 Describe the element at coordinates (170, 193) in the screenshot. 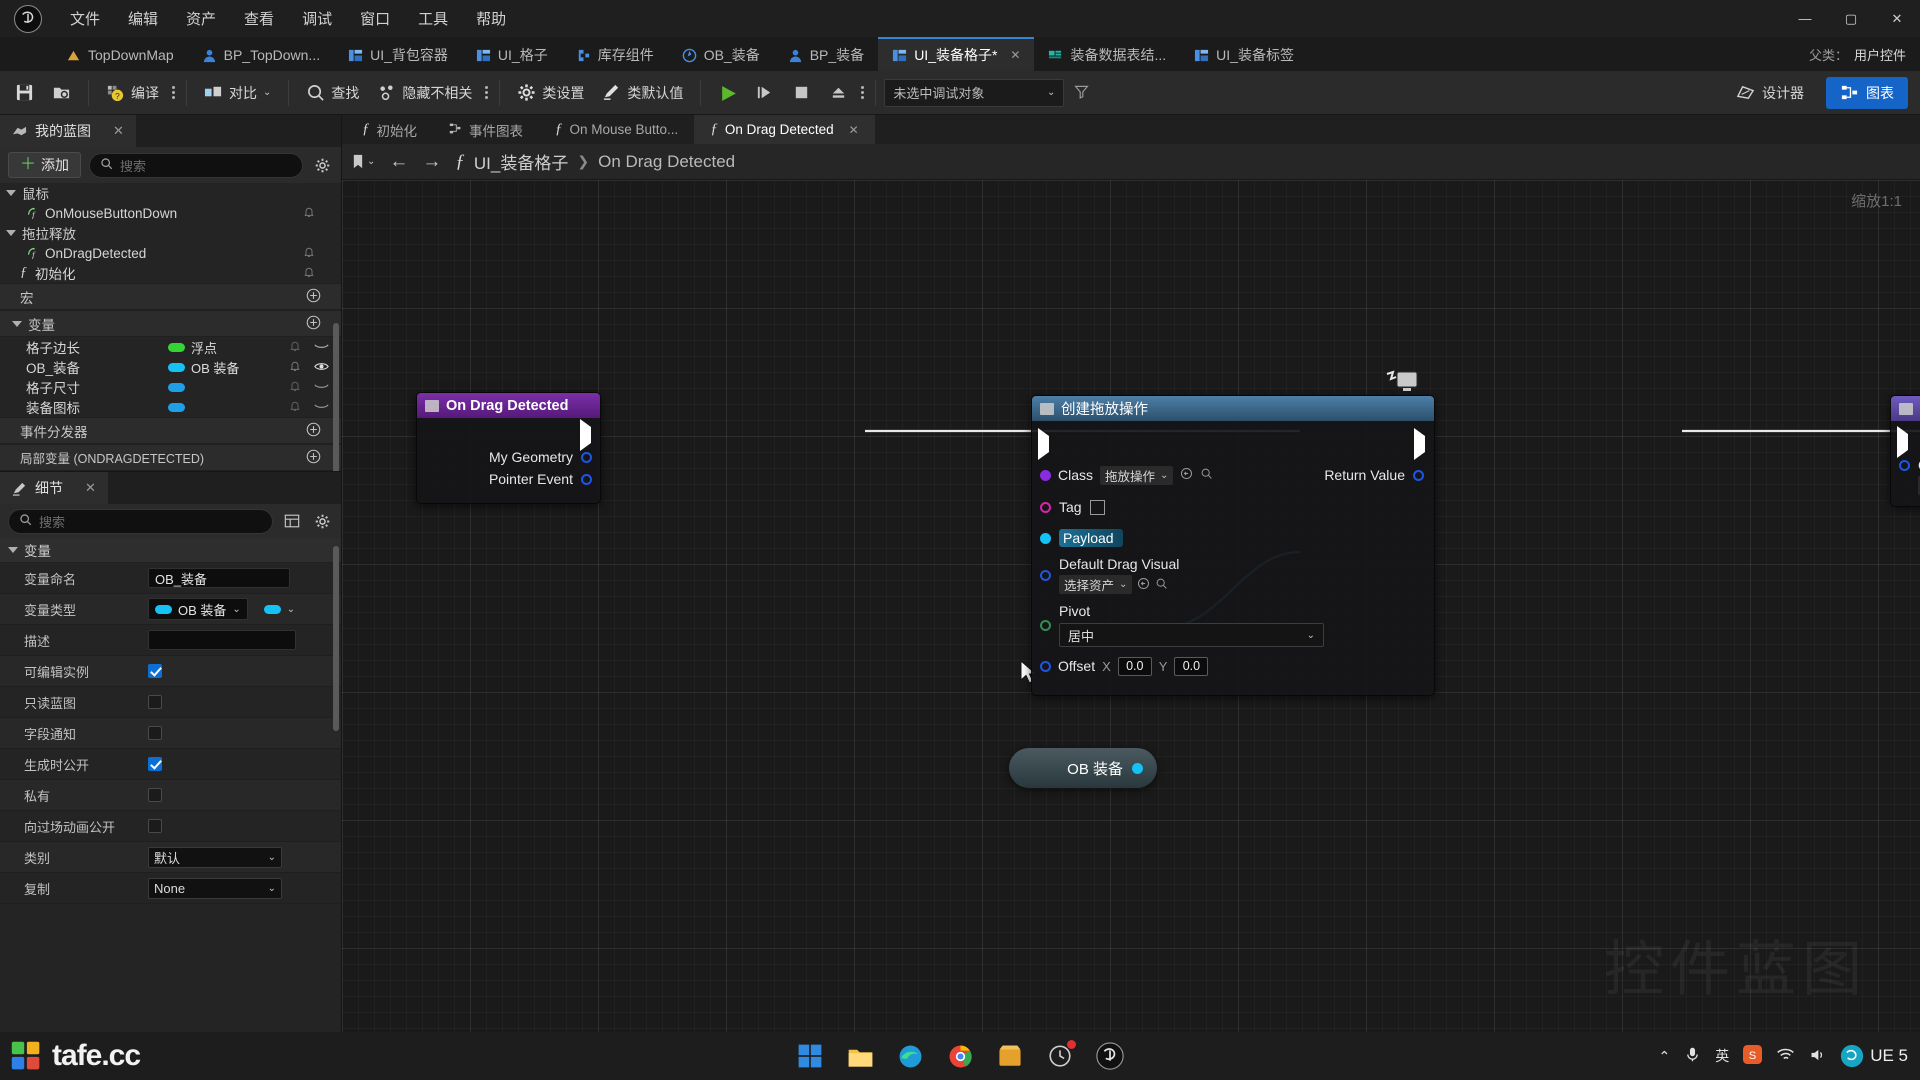

I see `group-mouse: 鼠标` at that location.